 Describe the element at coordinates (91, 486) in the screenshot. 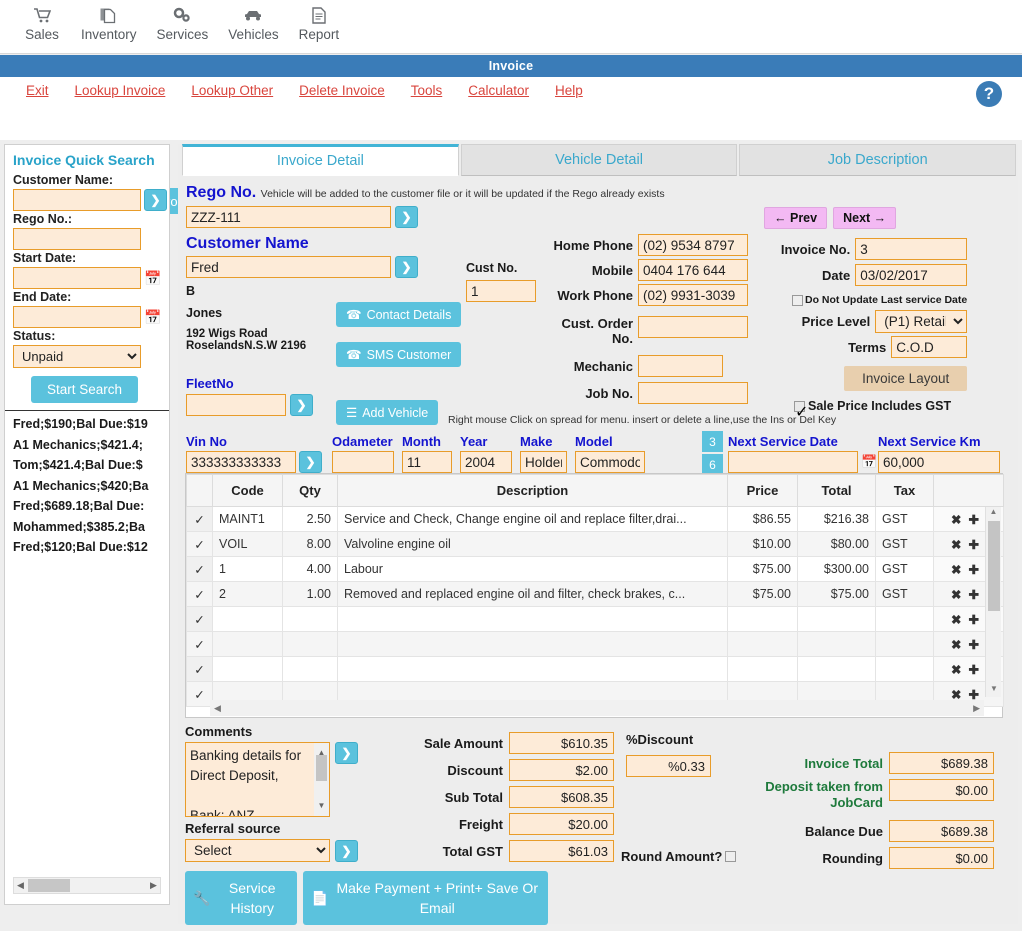

I see `list-item: A1 Mechanics;$420;Ba` at that location.